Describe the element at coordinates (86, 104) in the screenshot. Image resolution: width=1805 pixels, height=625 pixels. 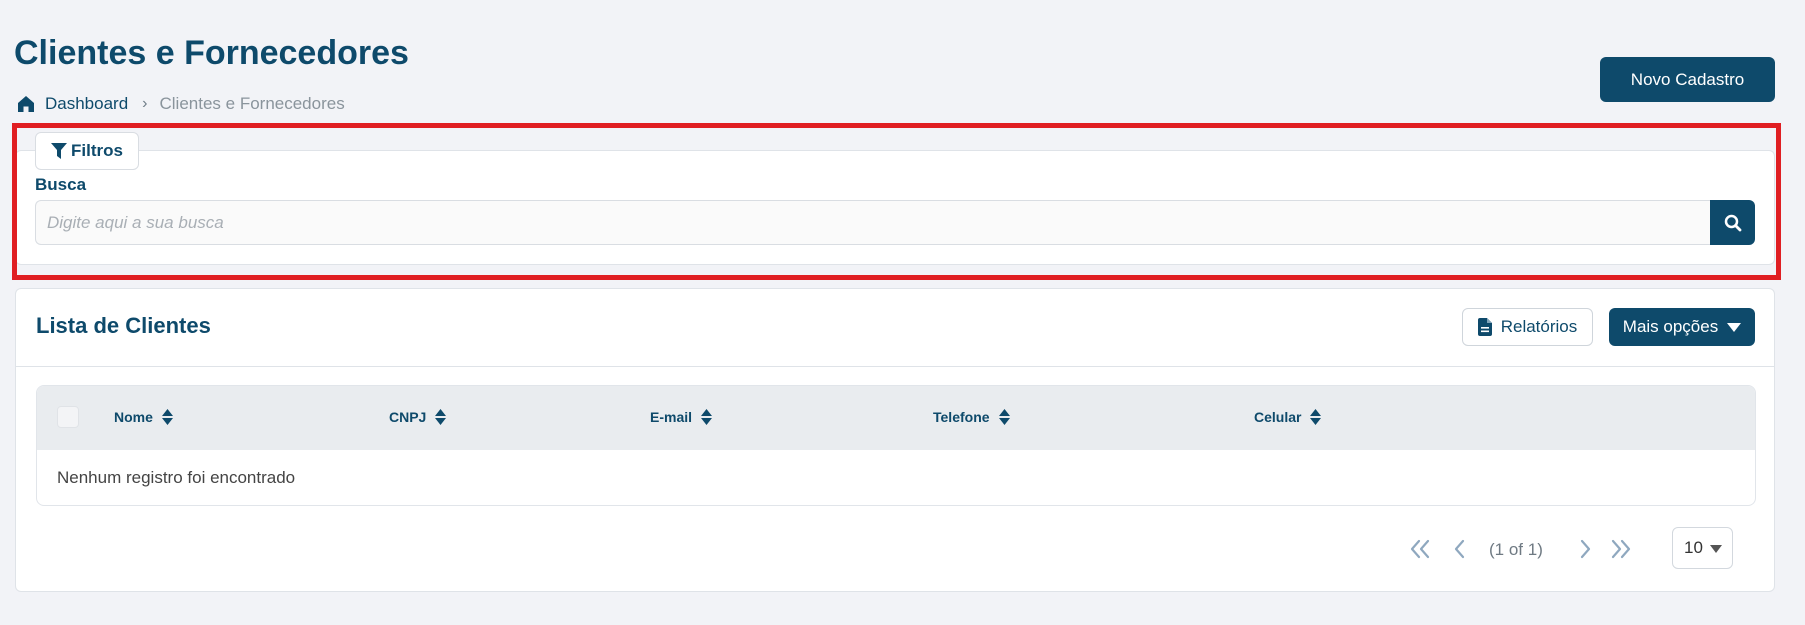
I see `breadcrumb-dashboard-link: Dashboard` at that location.